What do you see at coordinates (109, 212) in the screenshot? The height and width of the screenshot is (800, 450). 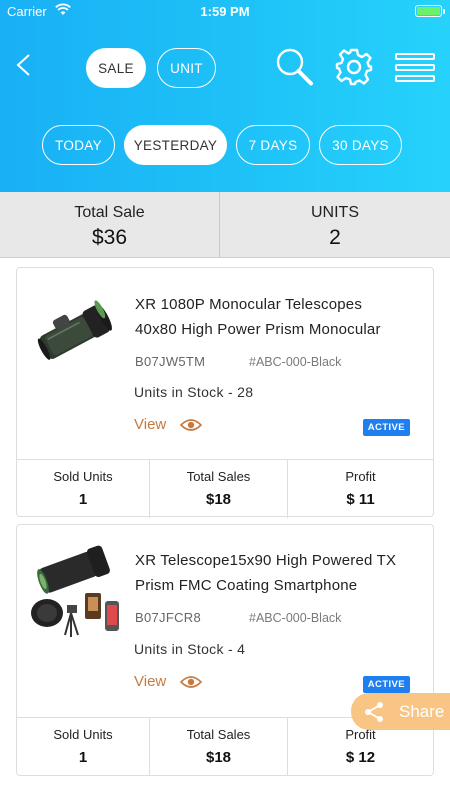 I see `total-sale-label: Total Sale` at bounding box center [109, 212].